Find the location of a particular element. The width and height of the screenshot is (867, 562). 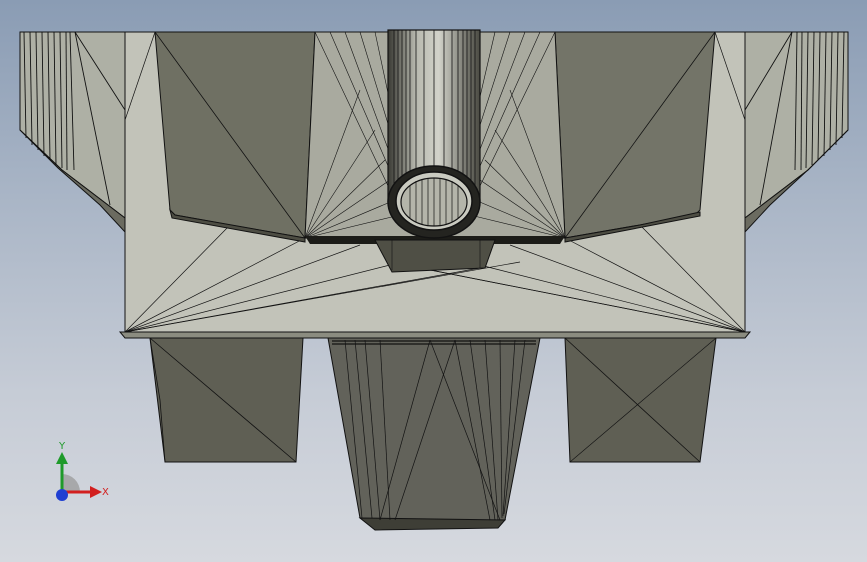

triad-graphic is located at coordinates (79, 476).